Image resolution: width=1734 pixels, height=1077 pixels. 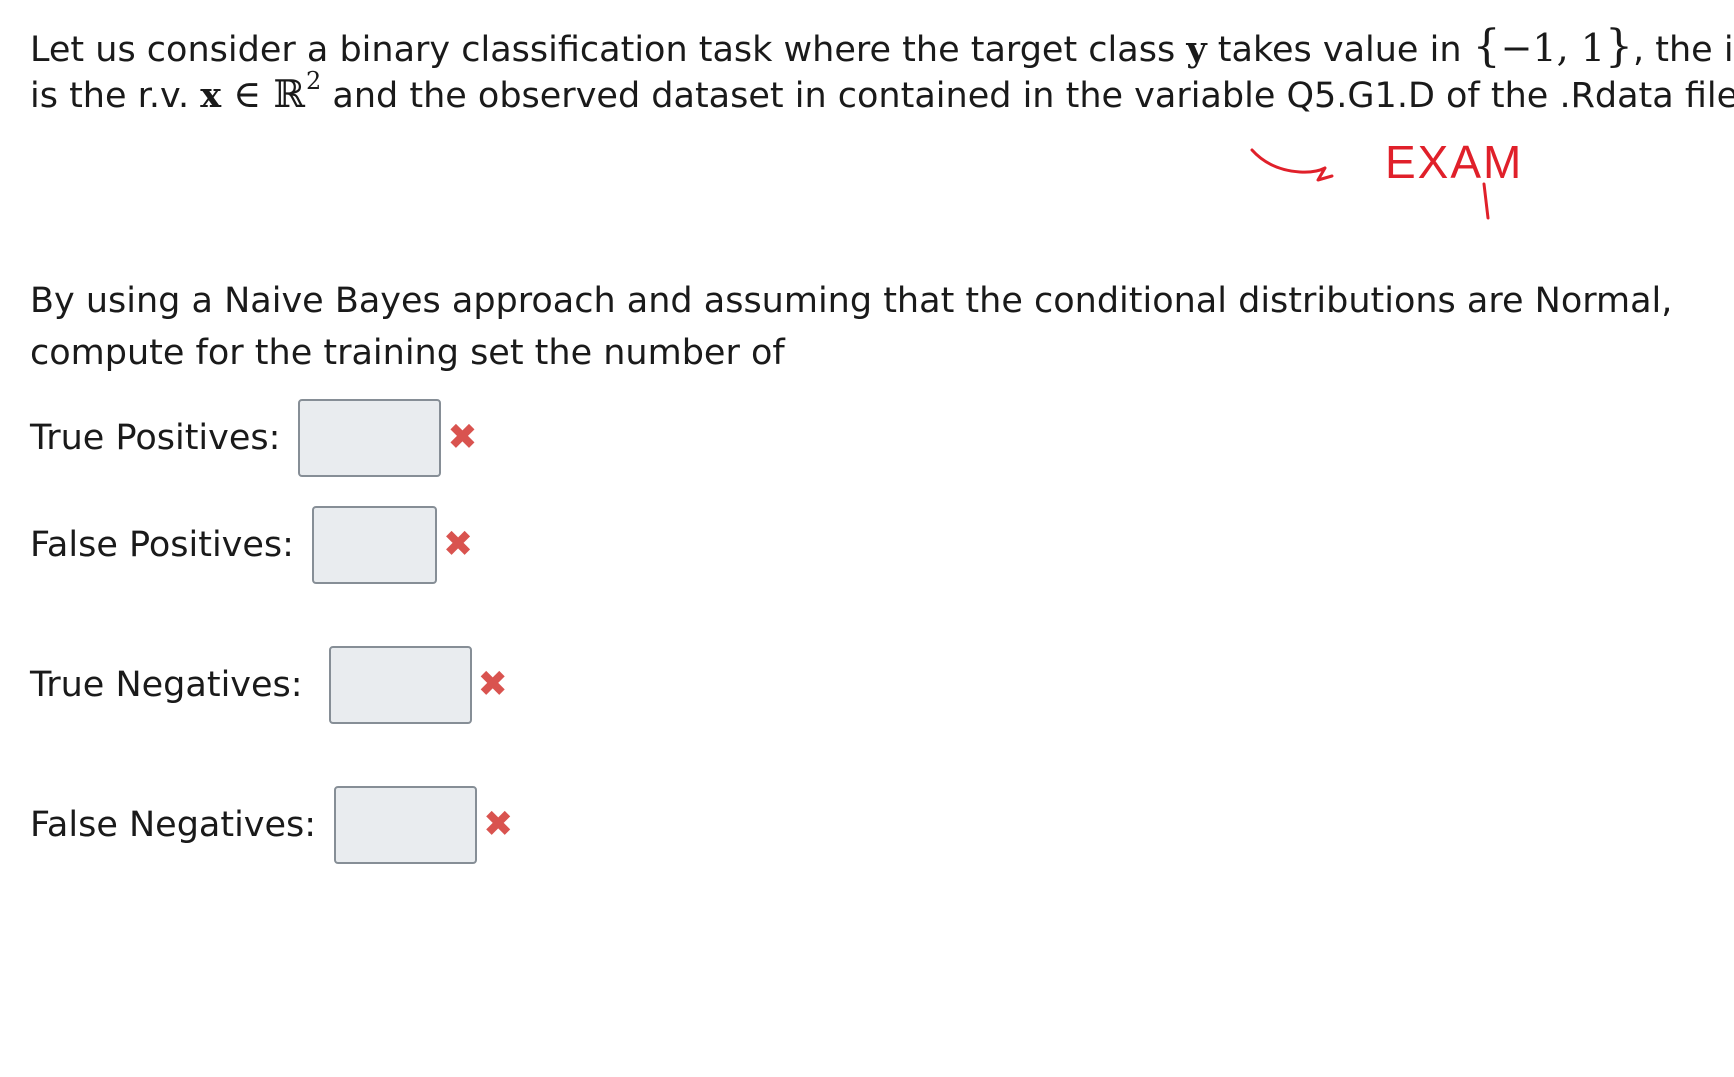 I want to click on handwritten-annotation: EXAM, so click(x=1386, y=180).